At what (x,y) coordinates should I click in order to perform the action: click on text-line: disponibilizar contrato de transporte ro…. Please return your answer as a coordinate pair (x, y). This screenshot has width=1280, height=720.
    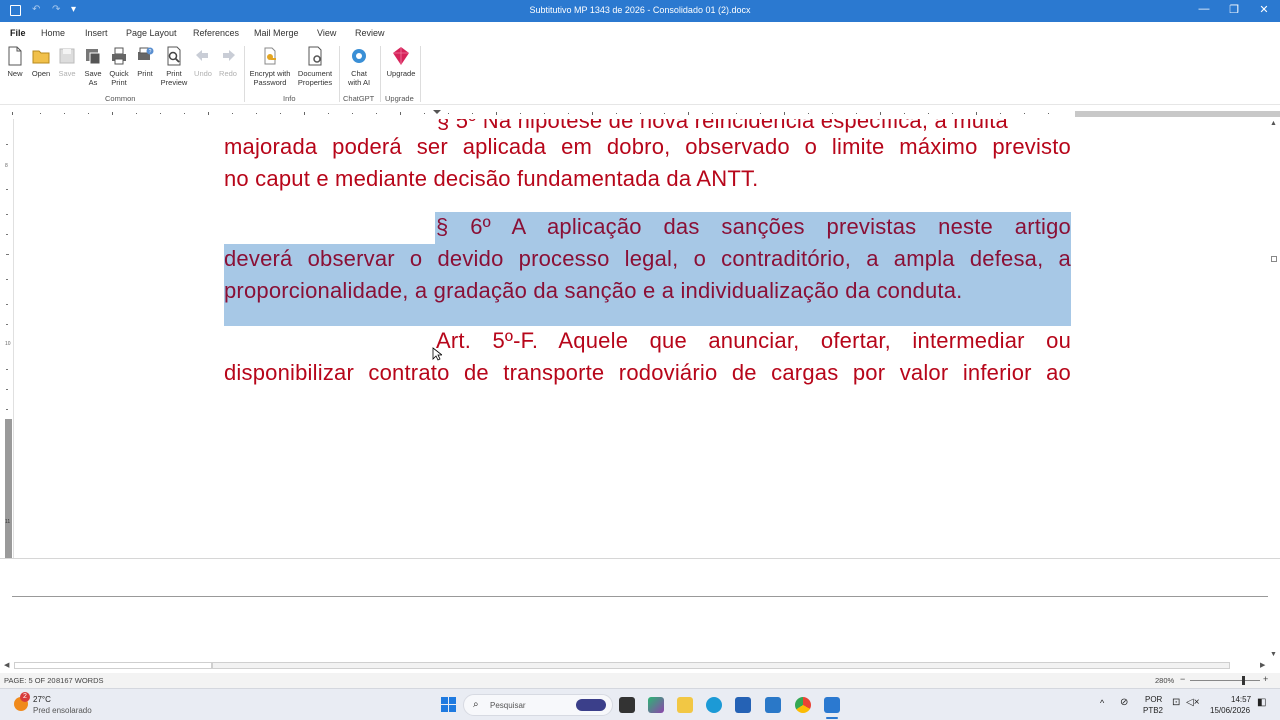
    Looking at the image, I should click on (647, 372).